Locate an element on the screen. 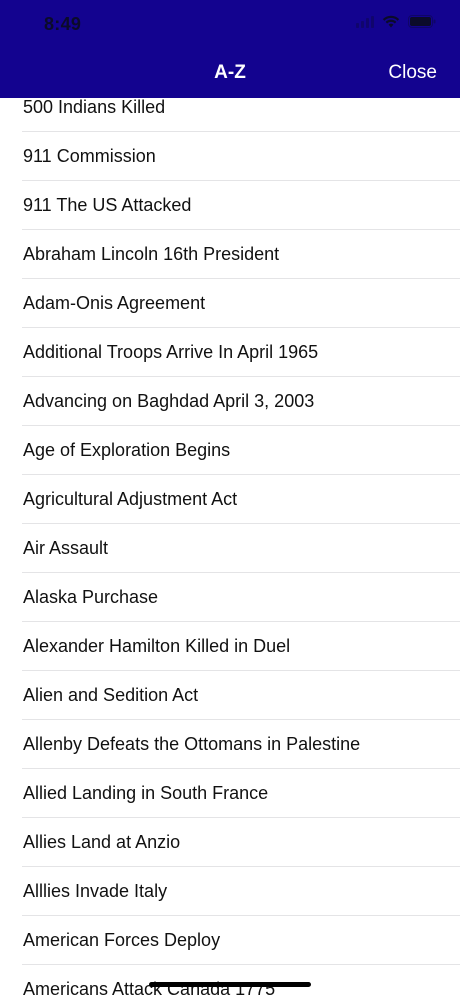  list-item: Air Assault is located at coordinates (230, 548).